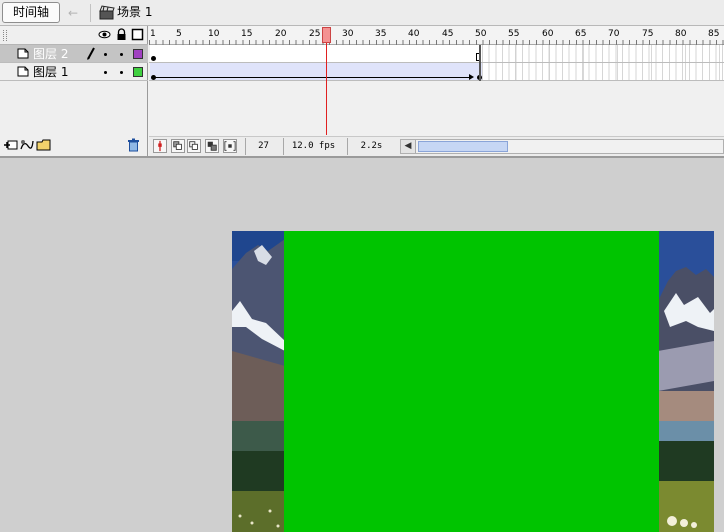 The width and height of the screenshot is (724, 532). Describe the element at coordinates (514, 34) in the screenshot. I see `ruler-tick-label: 55` at that location.